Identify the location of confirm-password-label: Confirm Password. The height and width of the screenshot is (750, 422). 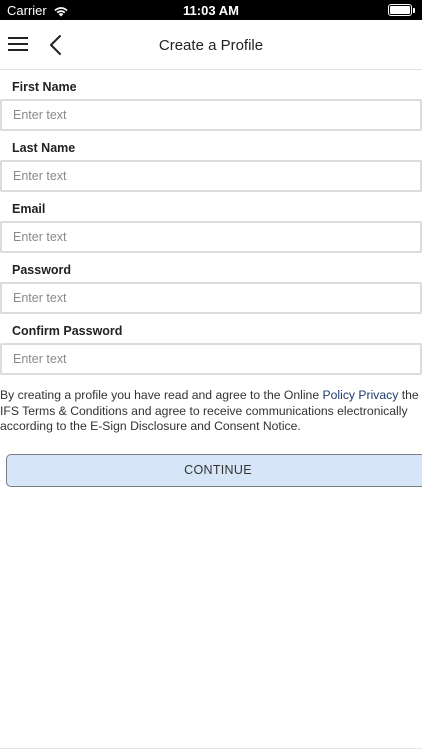
(67, 331).